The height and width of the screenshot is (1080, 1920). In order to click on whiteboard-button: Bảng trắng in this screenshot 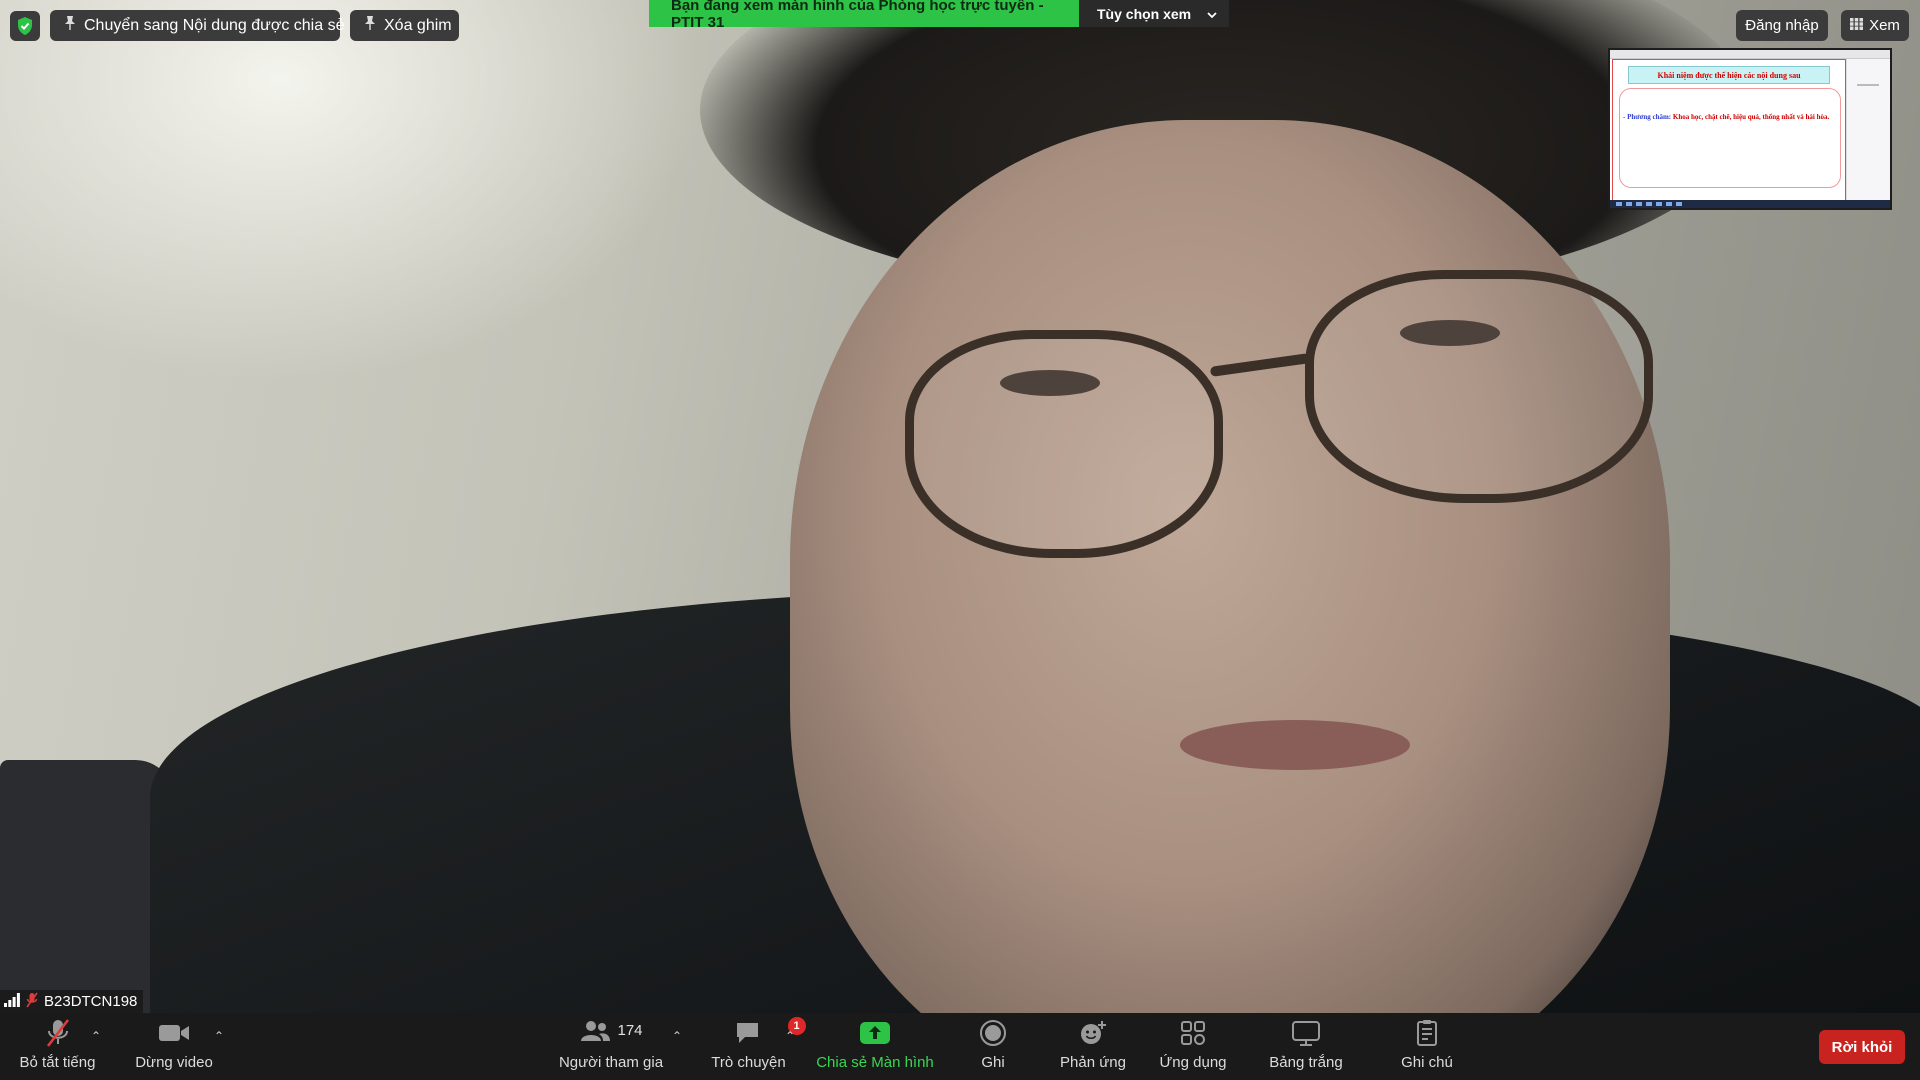, I will do `click(1306, 1046)`.